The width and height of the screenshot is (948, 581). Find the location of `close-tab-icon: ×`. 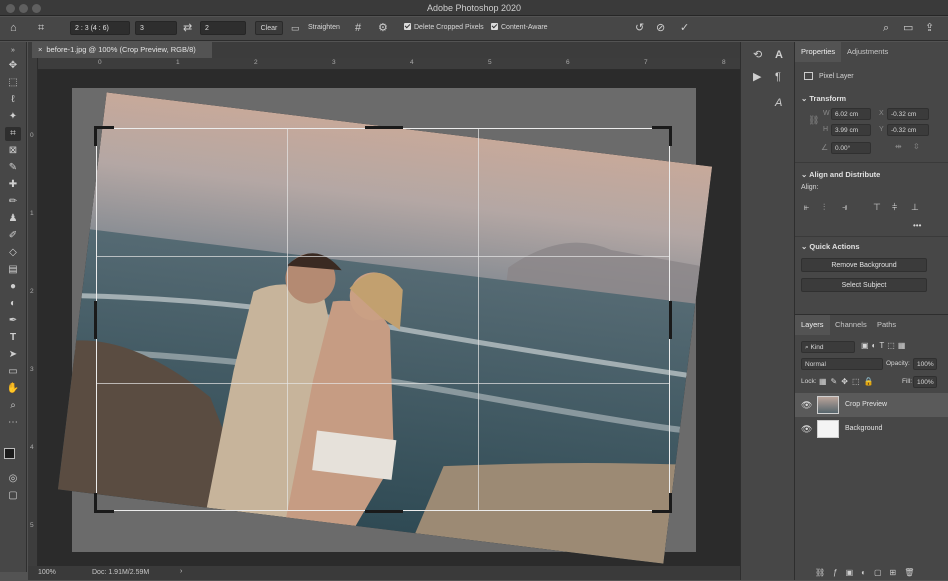

close-tab-icon: × is located at coordinates (40, 49).